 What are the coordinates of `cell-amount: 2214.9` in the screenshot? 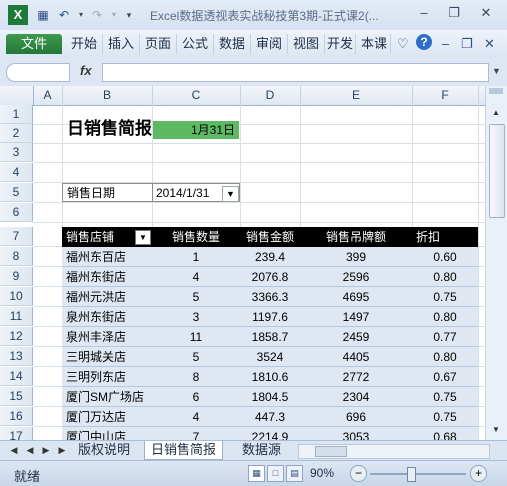 It's located at (270, 433).